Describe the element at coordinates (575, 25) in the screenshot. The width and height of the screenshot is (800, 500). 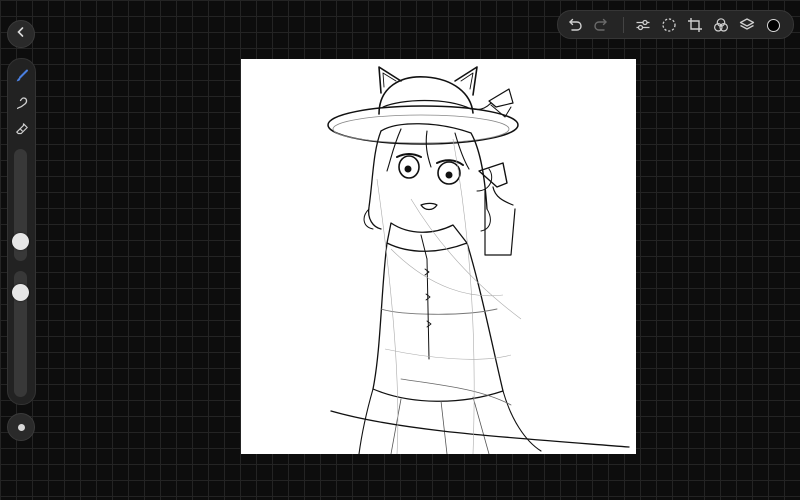
I see `undo-icon` at that location.